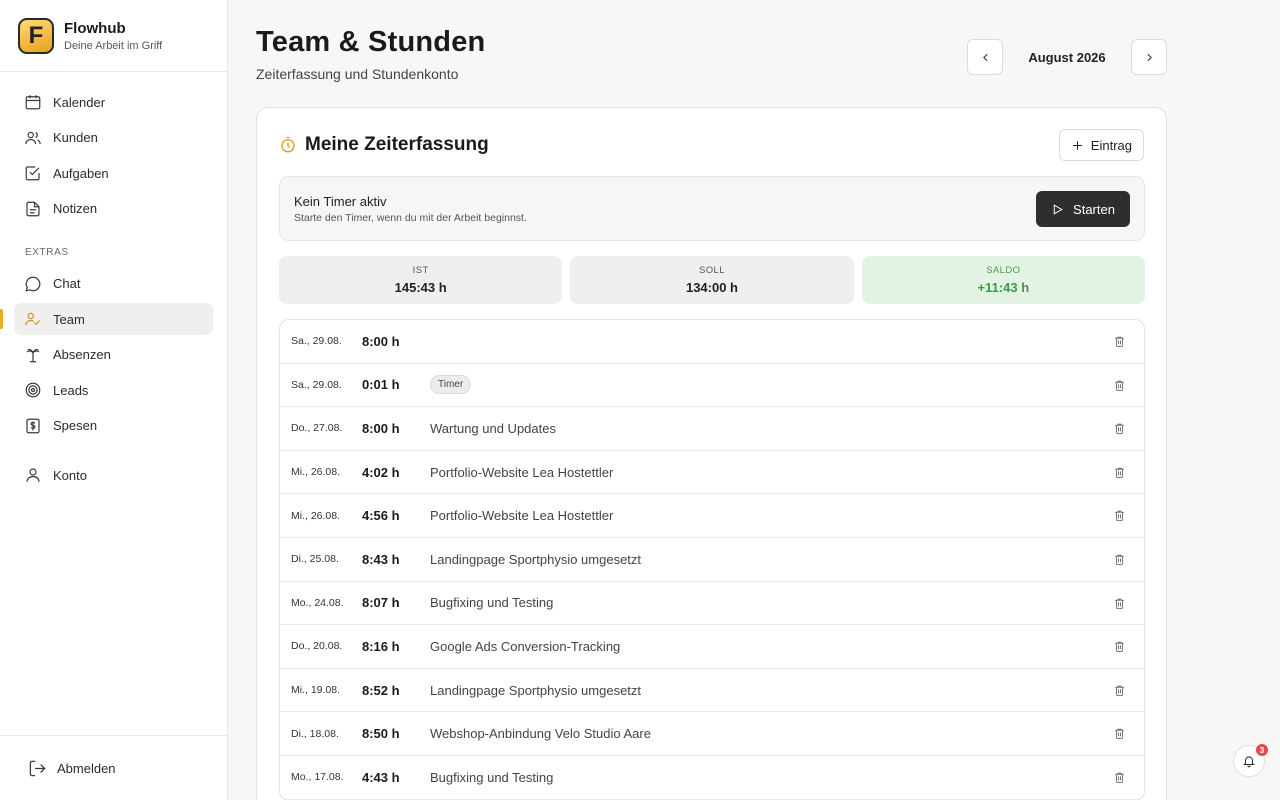 This screenshot has height=800, width=1280. I want to click on target-icon, so click(33, 390).